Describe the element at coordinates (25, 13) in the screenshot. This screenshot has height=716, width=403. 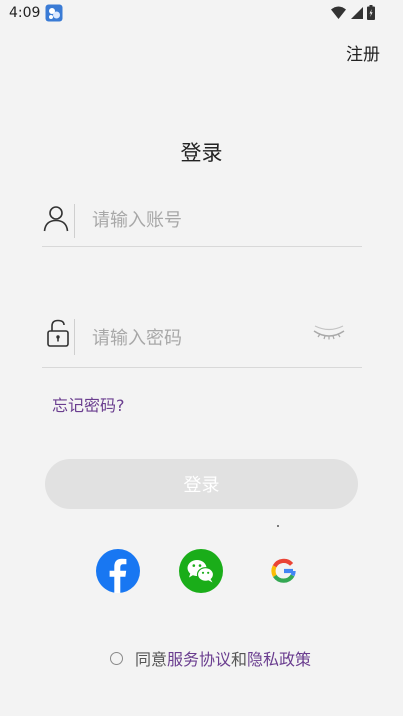
I see `status-time: 4:09` at that location.